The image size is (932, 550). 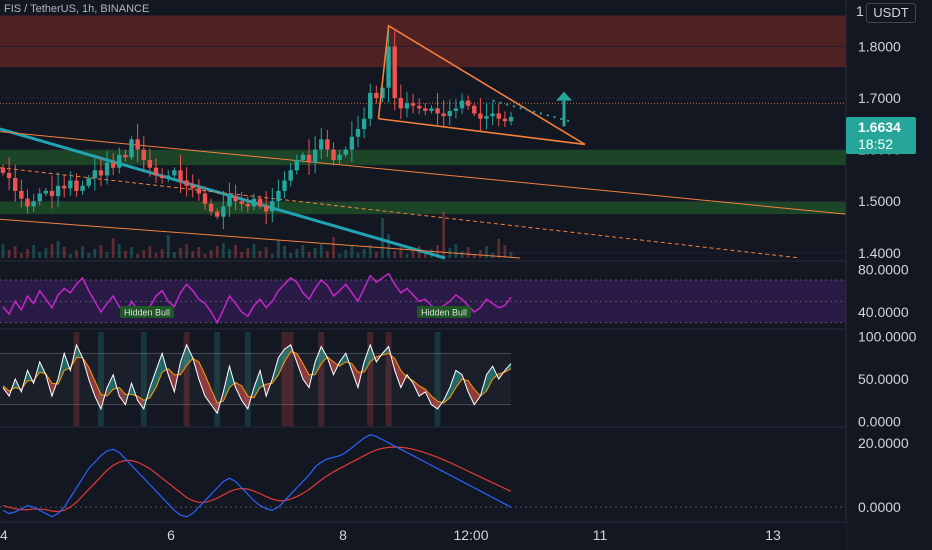 I want to click on time-axis, so click(x=423, y=536).